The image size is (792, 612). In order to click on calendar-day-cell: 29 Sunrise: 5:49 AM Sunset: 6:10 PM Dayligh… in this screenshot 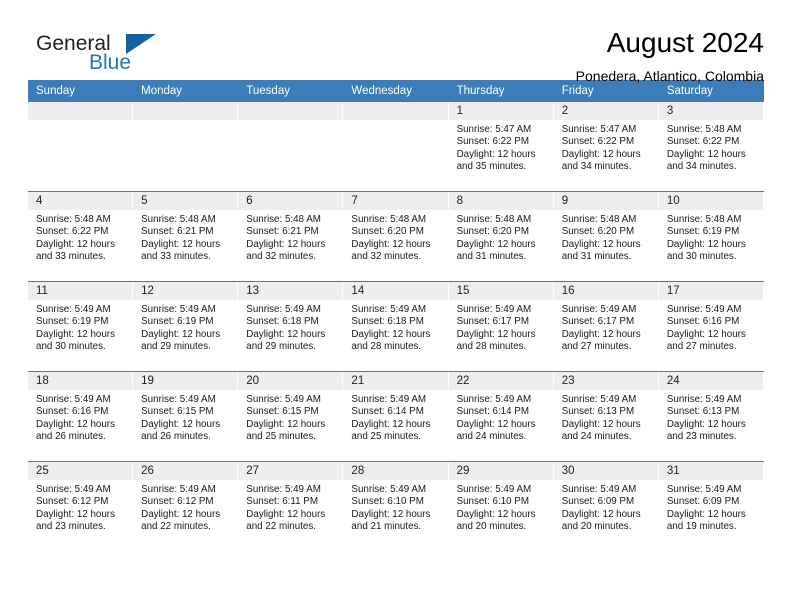, I will do `click(501, 506)`.